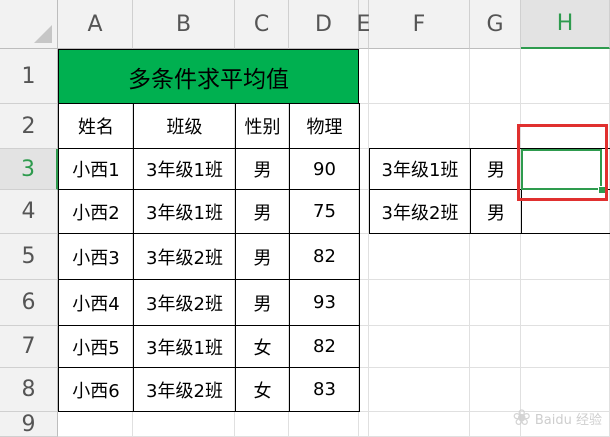 This screenshot has height=437, width=610. Describe the element at coordinates (29, 303) in the screenshot. I see `row-header-6: 6` at that location.